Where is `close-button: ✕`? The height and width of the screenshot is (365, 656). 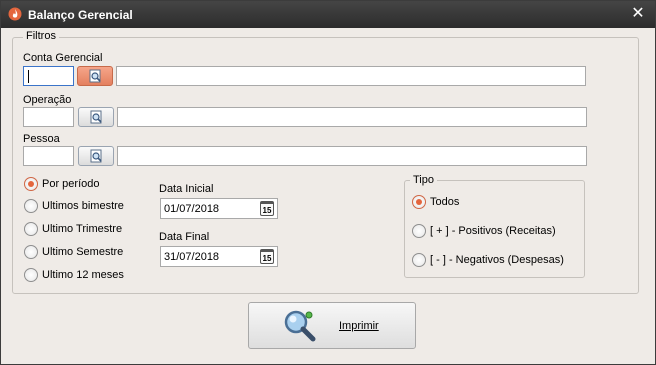
close-button: ✕ is located at coordinates (638, 14).